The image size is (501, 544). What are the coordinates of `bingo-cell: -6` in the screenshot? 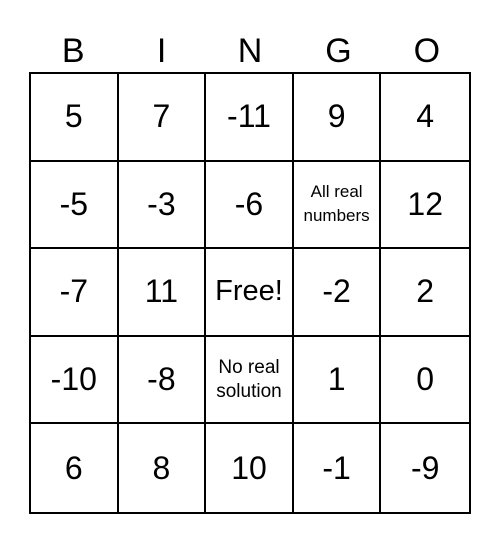 It's located at (250, 205).